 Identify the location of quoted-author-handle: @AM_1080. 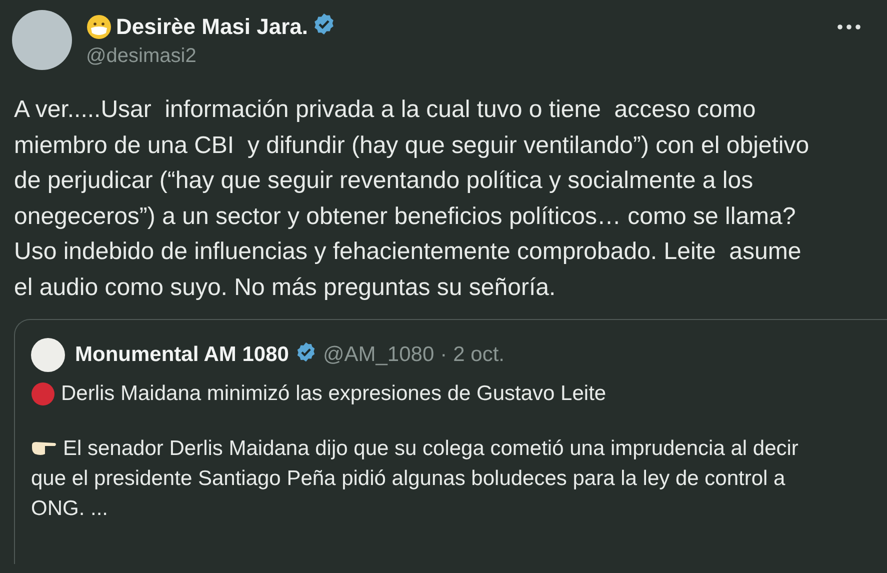
(378, 355).